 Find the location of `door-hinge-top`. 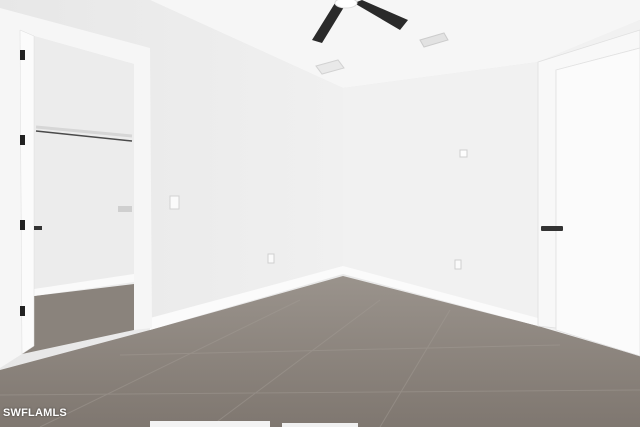

door-hinge-top is located at coordinates (22, 55).